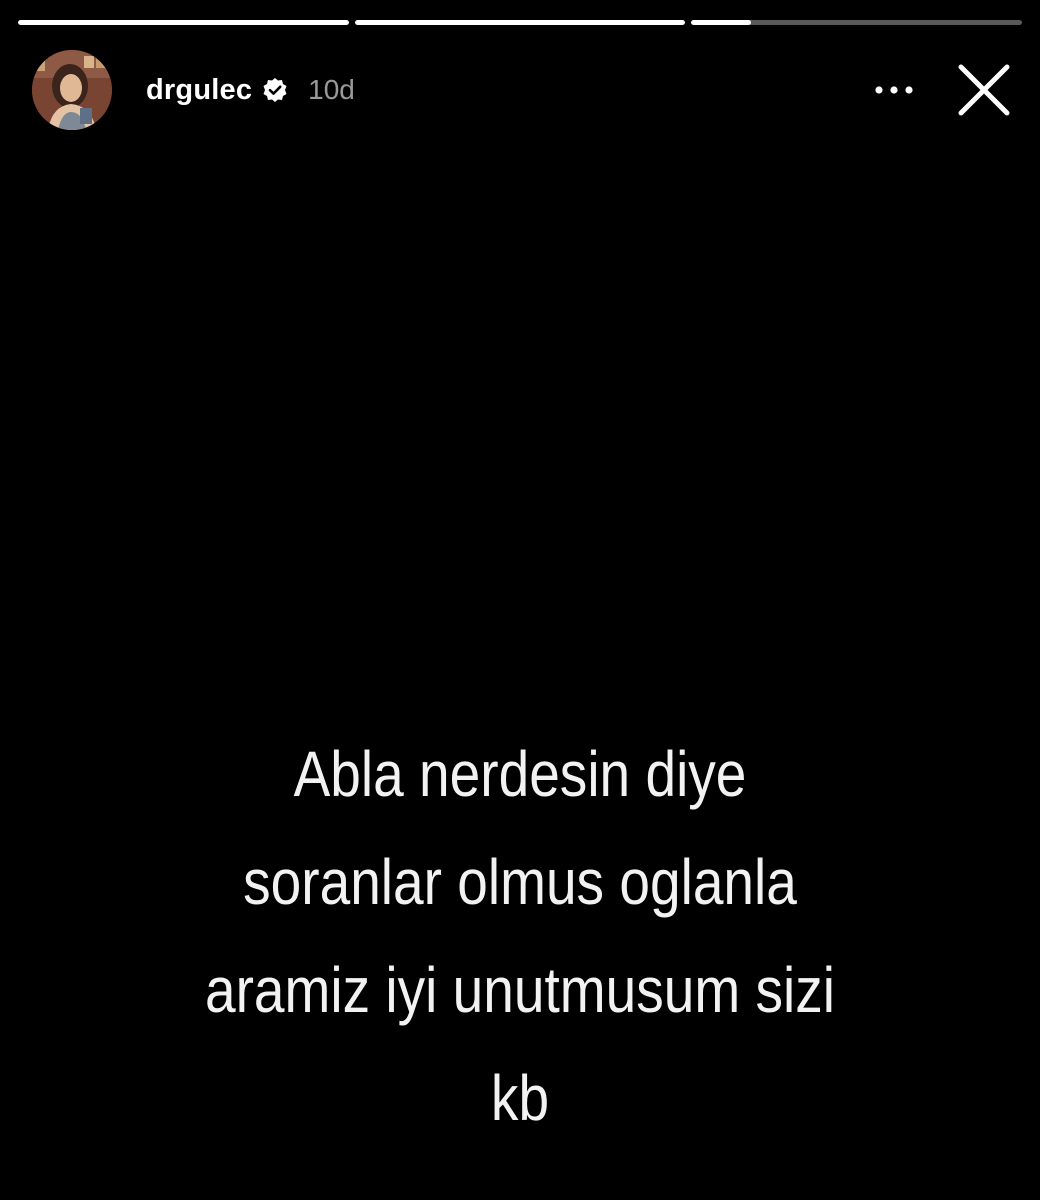 This screenshot has width=1040, height=1200. Describe the element at coordinates (520, 1098) in the screenshot. I see `caption-line-4: kb` at that location.